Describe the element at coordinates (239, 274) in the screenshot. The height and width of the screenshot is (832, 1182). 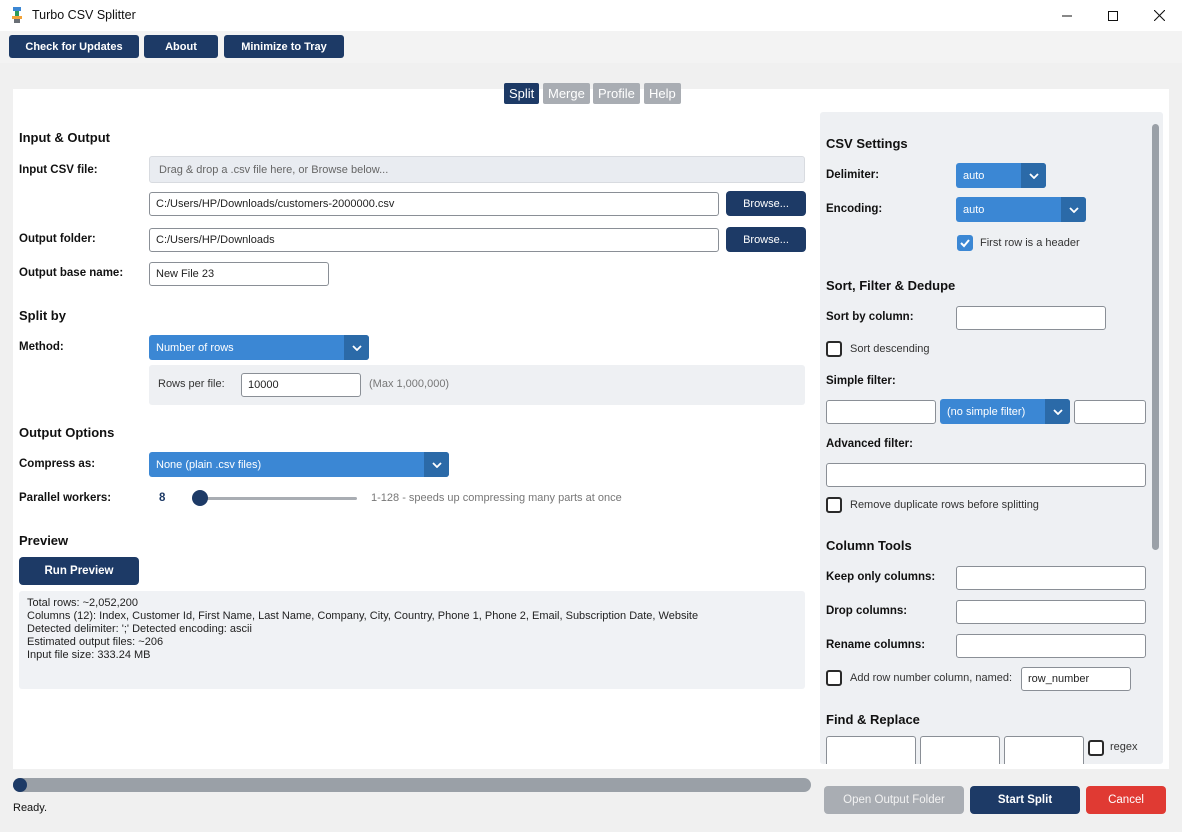
I see `output-basename-field: New File 23` at that location.